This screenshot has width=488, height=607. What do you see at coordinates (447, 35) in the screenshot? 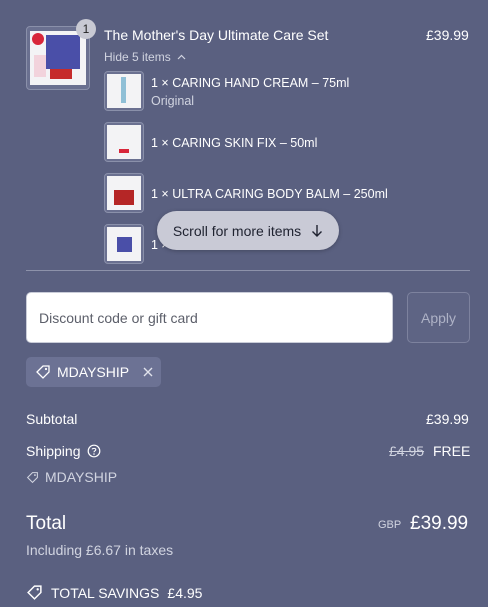
I see `product-price: £39.99` at bounding box center [447, 35].